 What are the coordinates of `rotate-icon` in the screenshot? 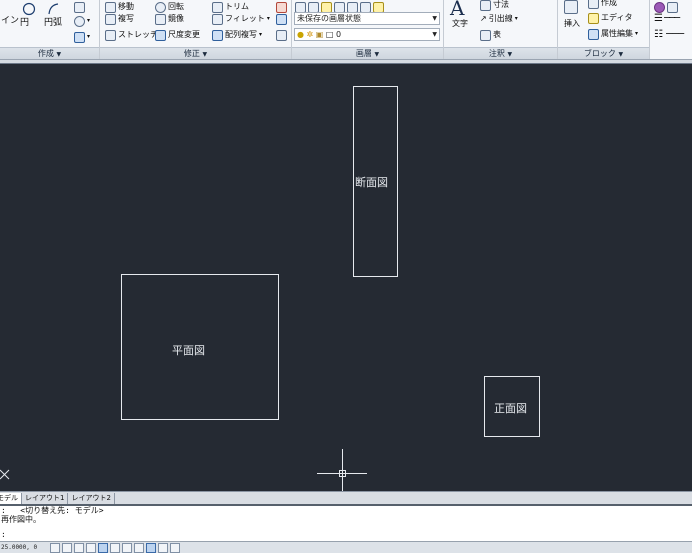 It's located at (160, 7).